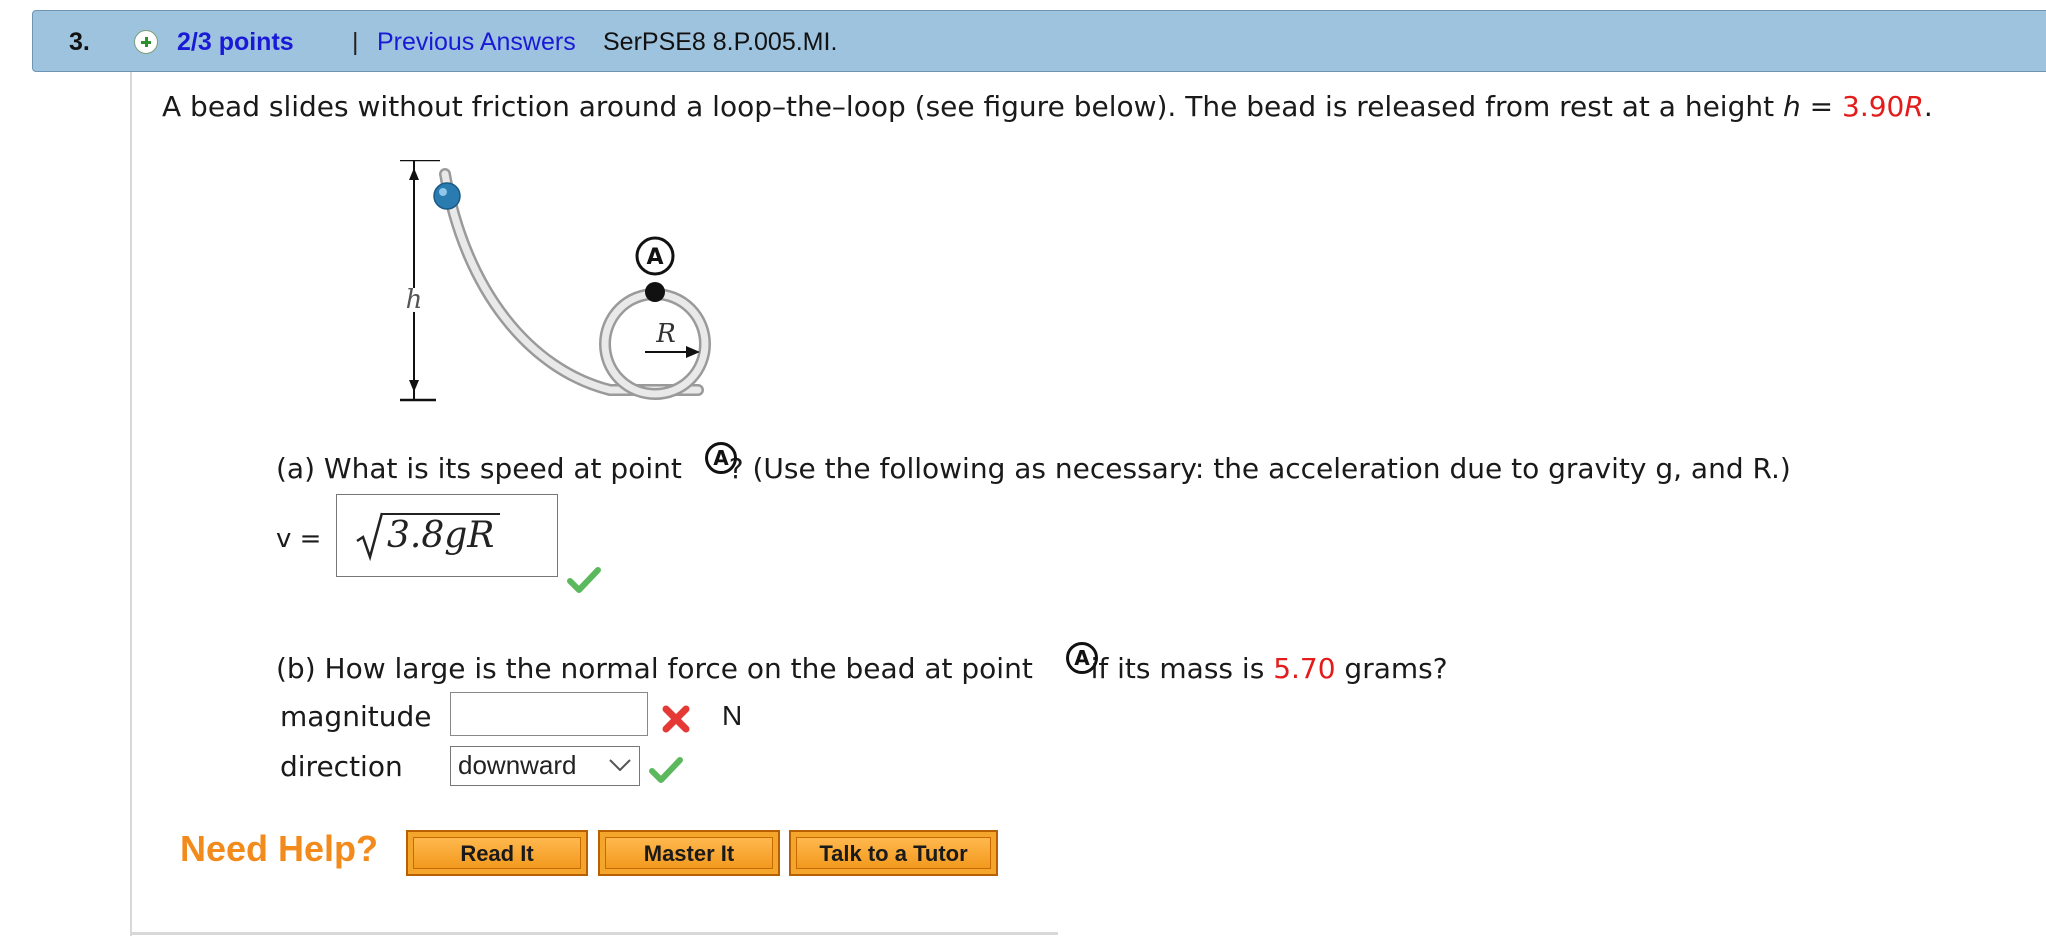 The height and width of the screenshot is (936, 2046). What do you see at coordinates (655, 292) in the screenshot?
I see `point-a-marker` at bounding box center [655, 292].